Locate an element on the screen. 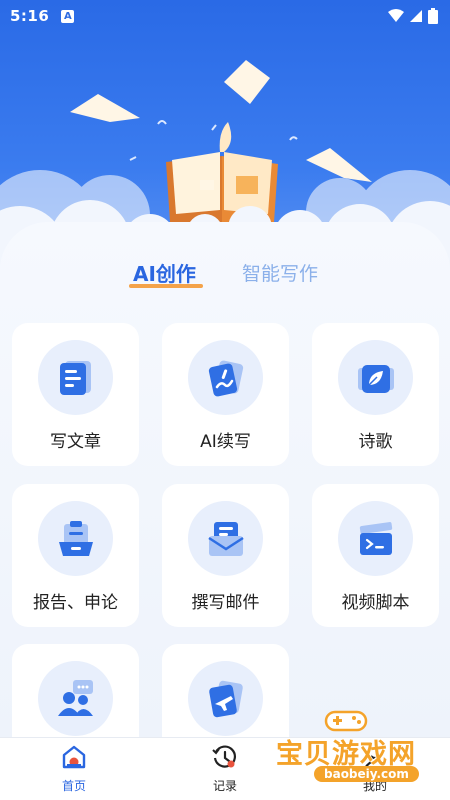  clipboard-icon is located at coordinates (75, 538).